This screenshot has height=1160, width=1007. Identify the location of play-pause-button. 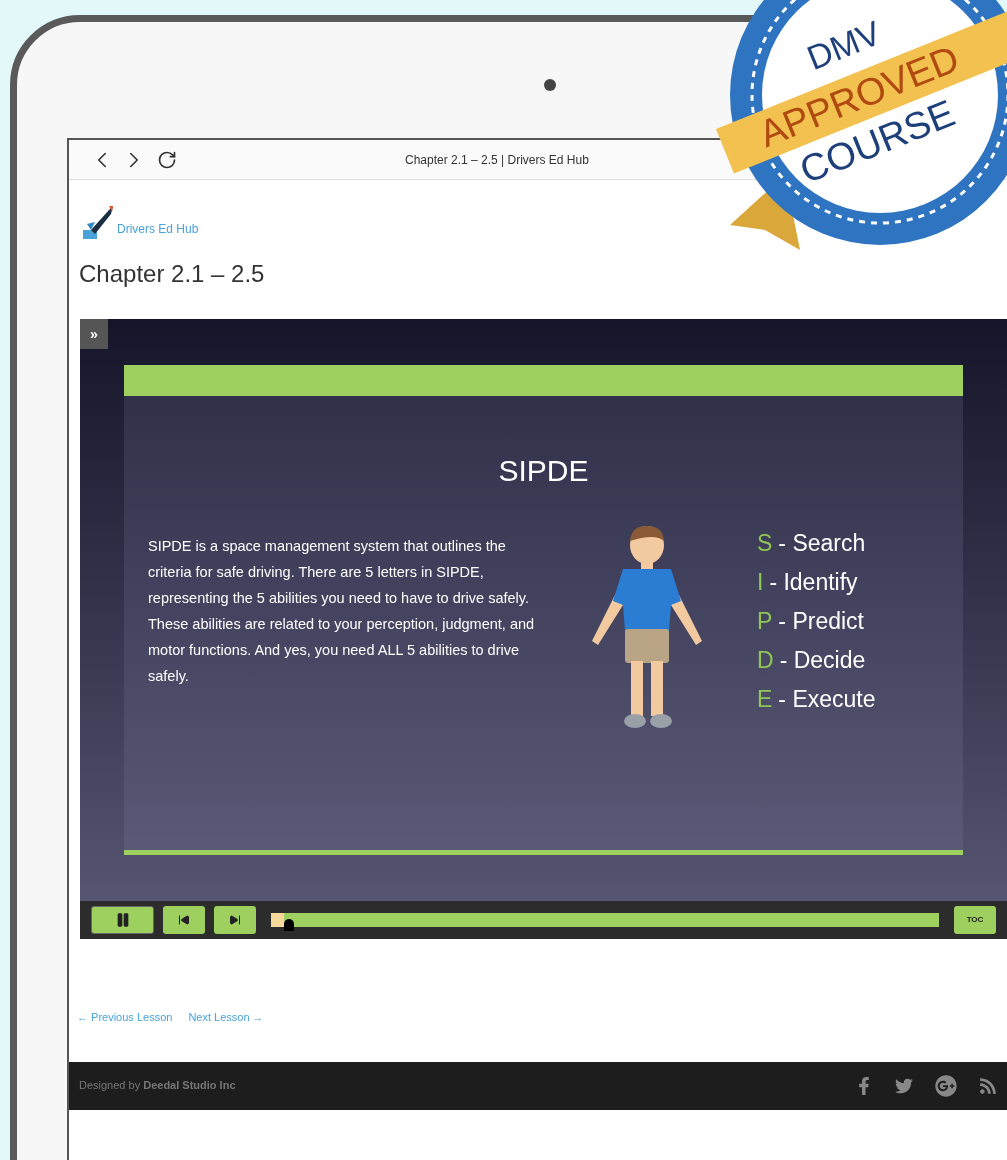
(122, 920).